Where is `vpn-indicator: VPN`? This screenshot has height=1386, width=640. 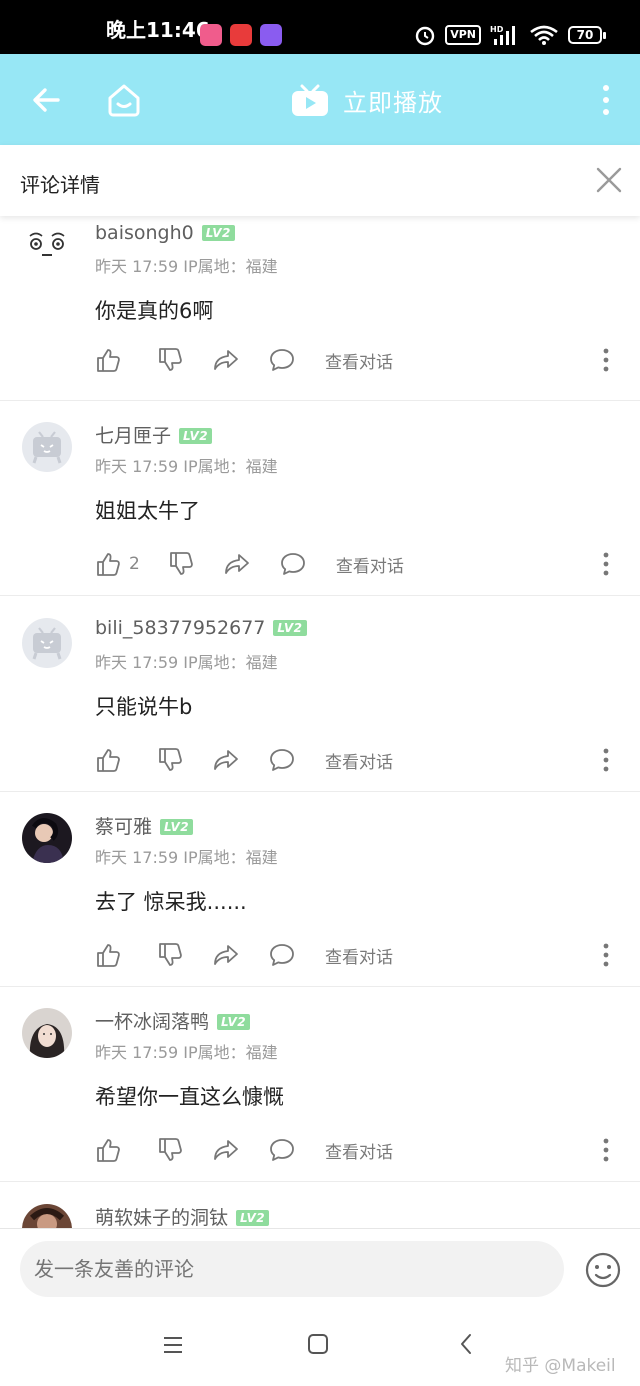
vpn-indicator: VPN is located at coordinates (463, 35).